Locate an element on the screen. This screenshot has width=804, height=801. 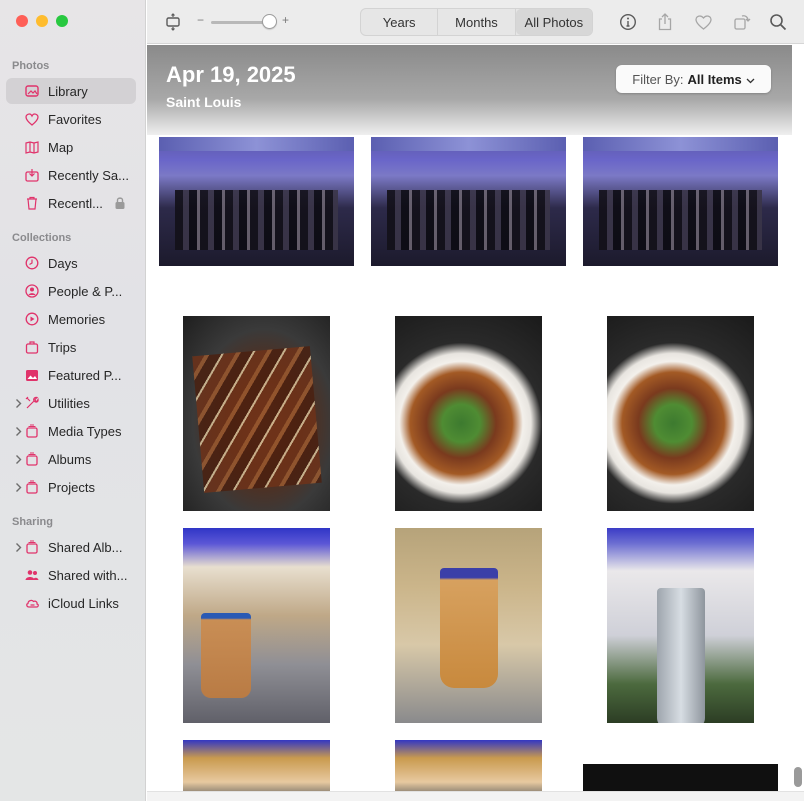
sidebar-item-label: Utilities is located at coordinates (69, 403).